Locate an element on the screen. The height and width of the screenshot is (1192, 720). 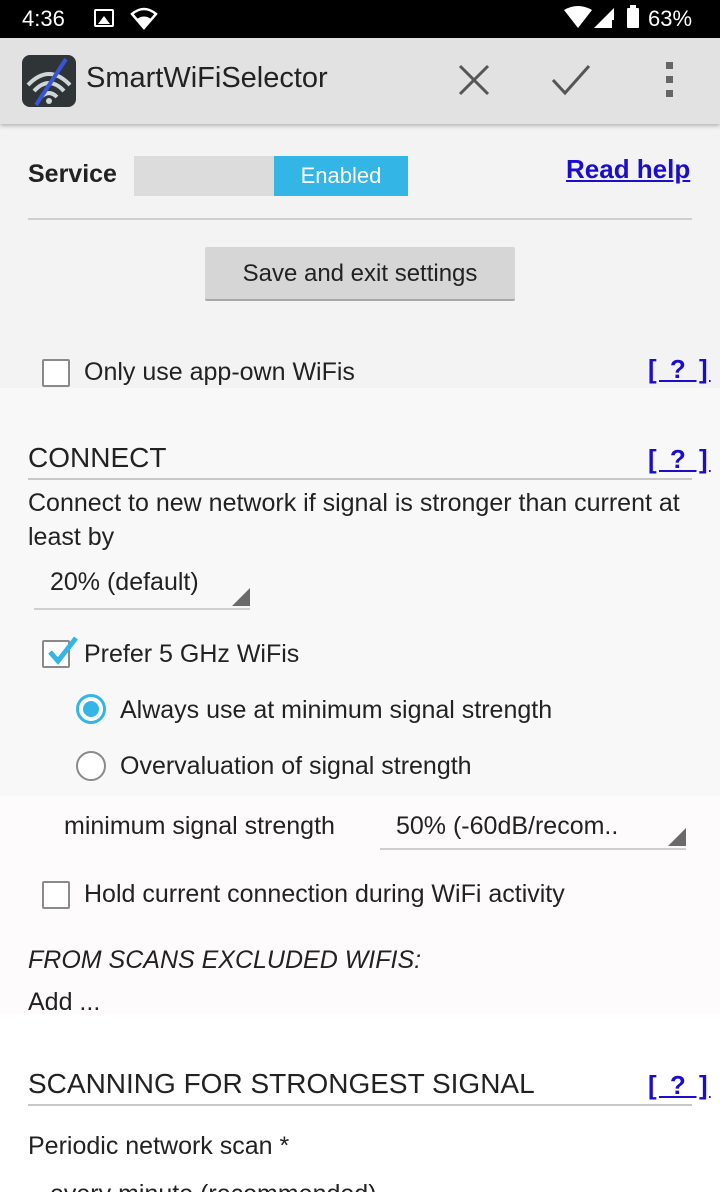
hold-connection-checkbox is located at coordinates (56, 895).